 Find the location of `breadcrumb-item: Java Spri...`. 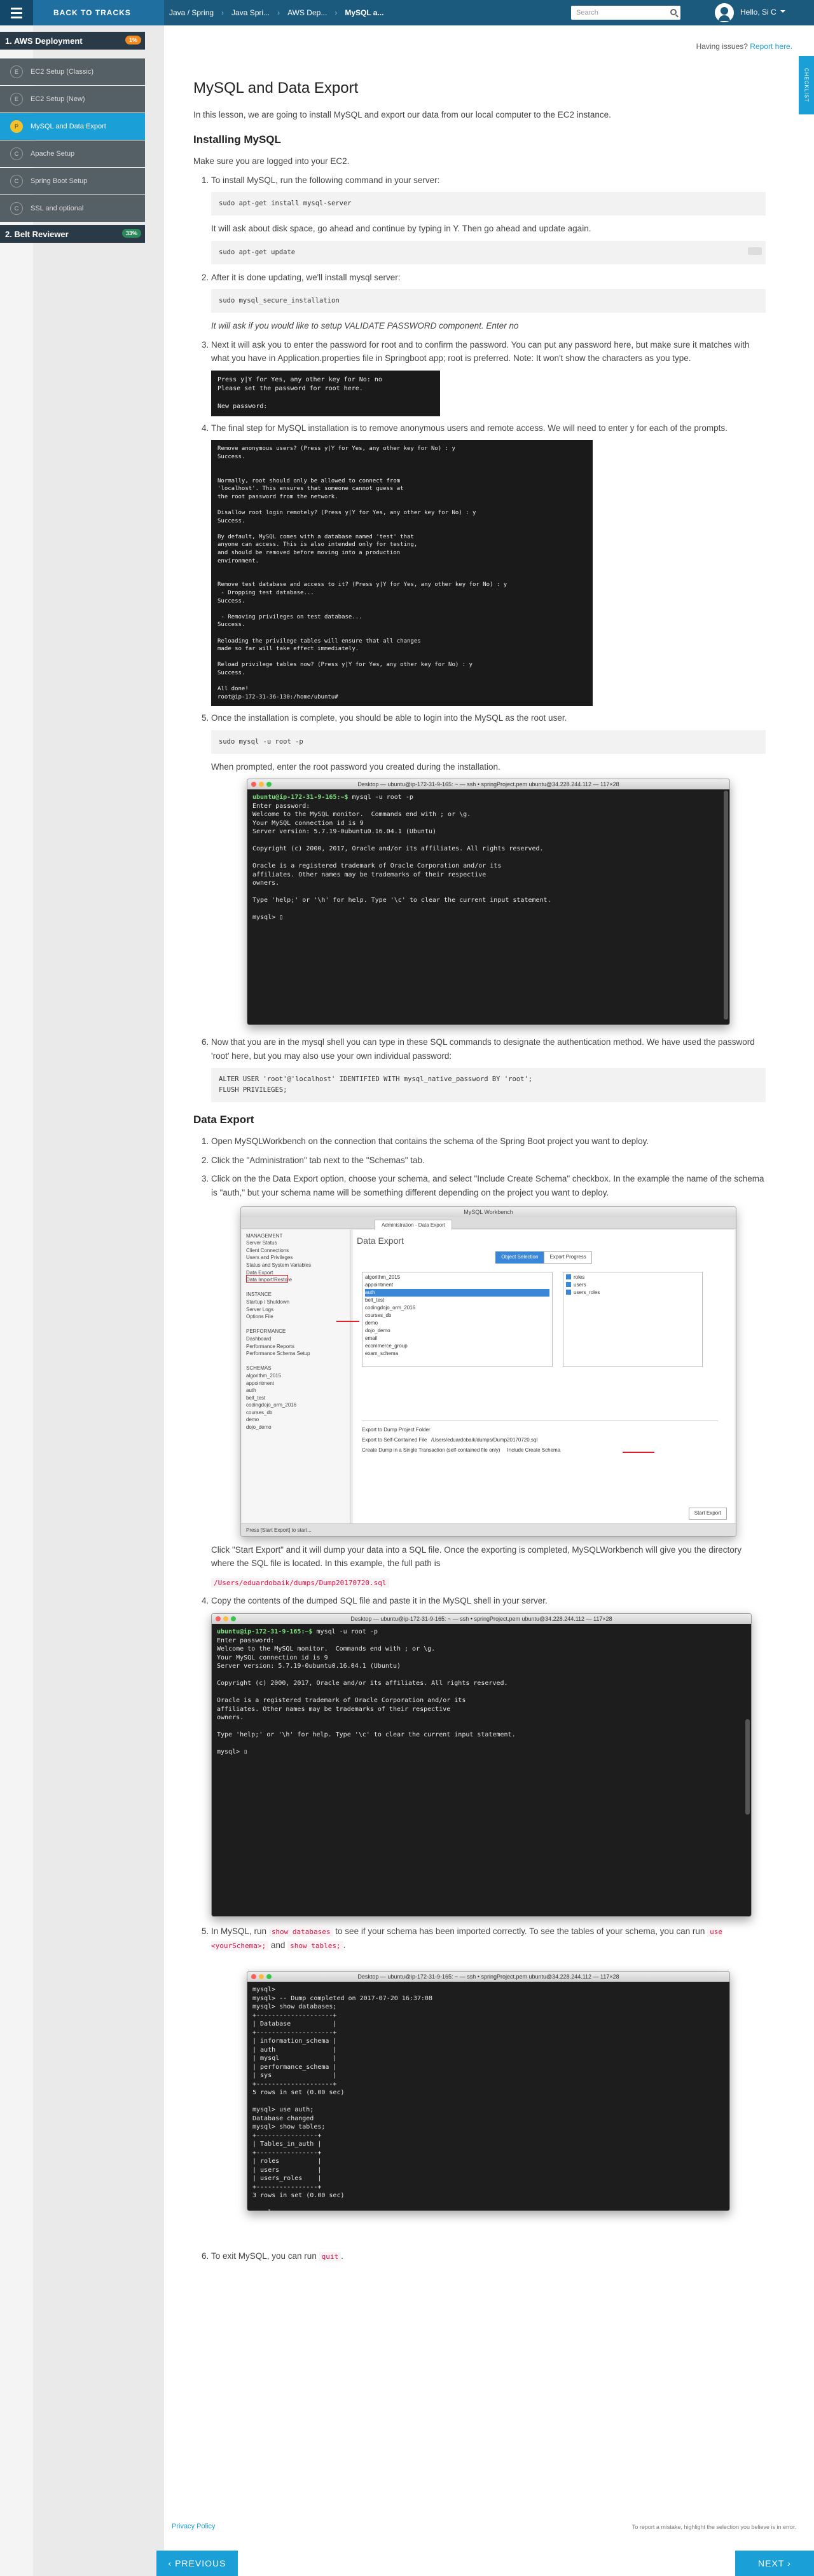

breadcrumb-item: Java Spri... is located at coordinates (250, 12).